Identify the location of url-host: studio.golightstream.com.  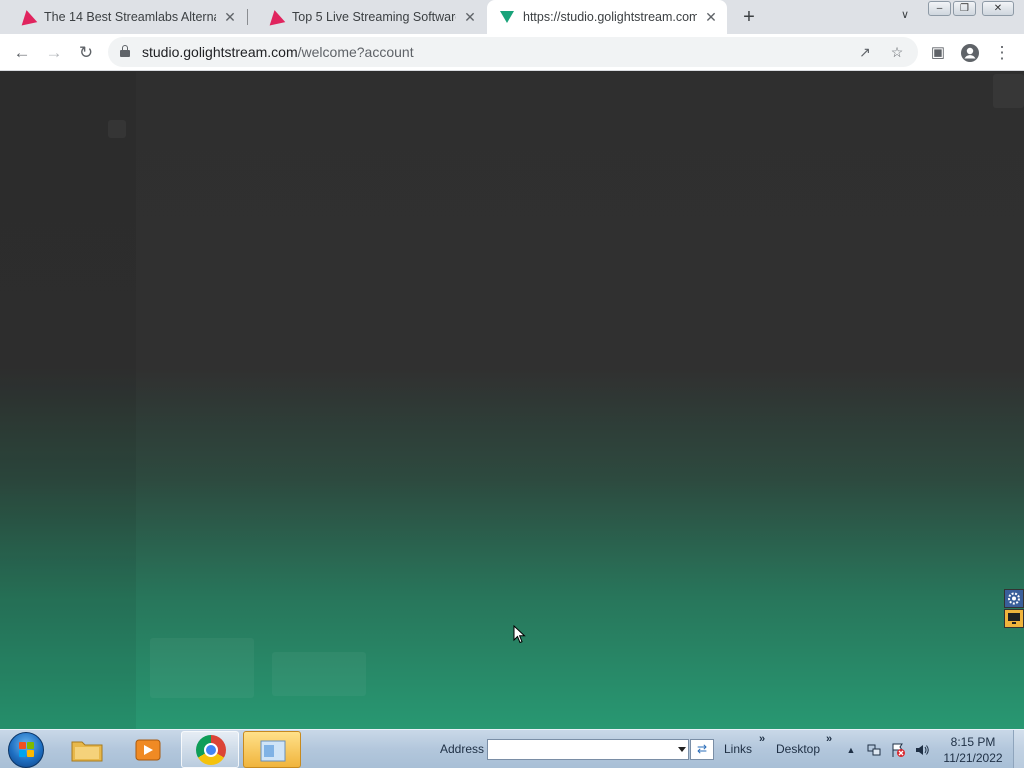
(220, 52).